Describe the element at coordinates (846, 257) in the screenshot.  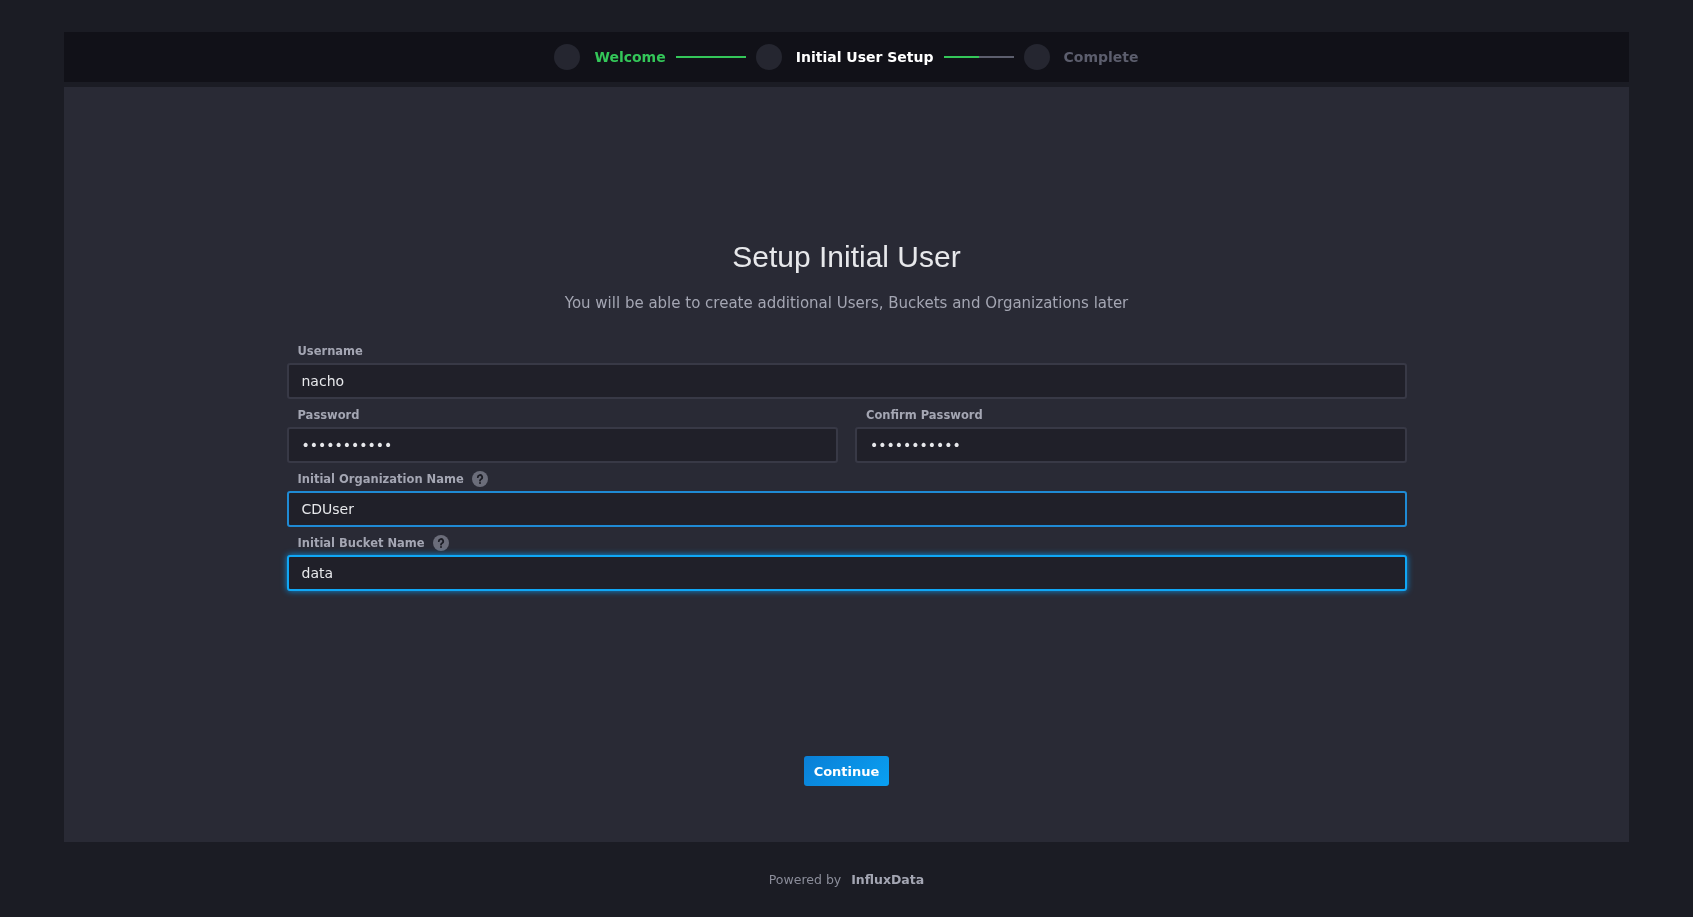
I see `page-title: Setup Initial User` at that location.